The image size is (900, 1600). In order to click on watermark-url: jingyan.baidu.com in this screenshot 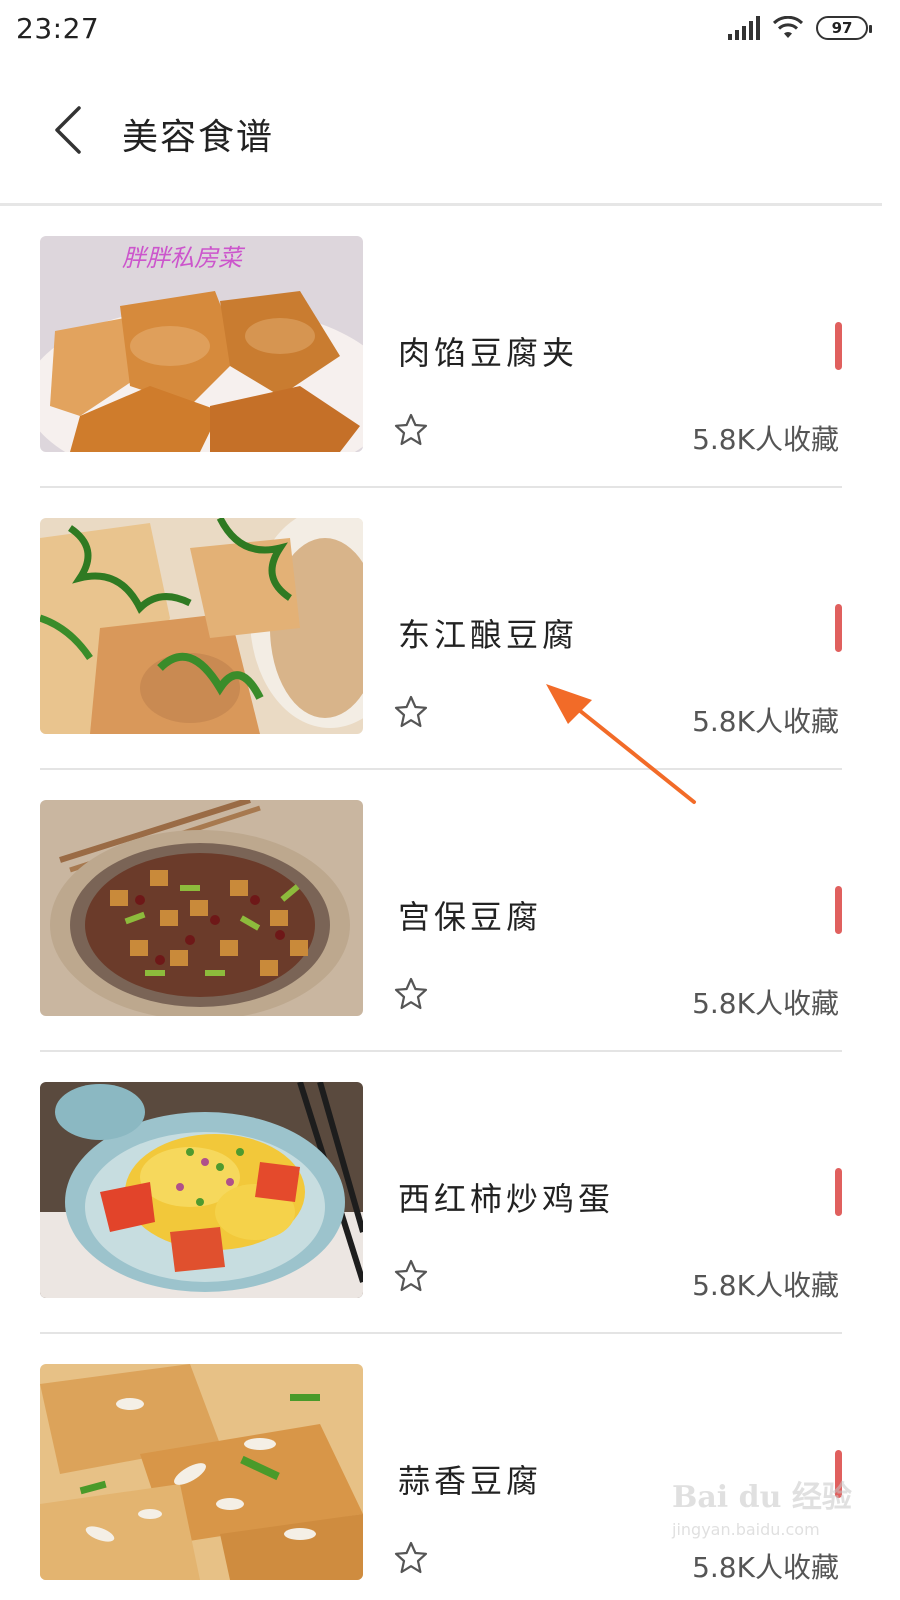, I will do `click(746, 1529)`.